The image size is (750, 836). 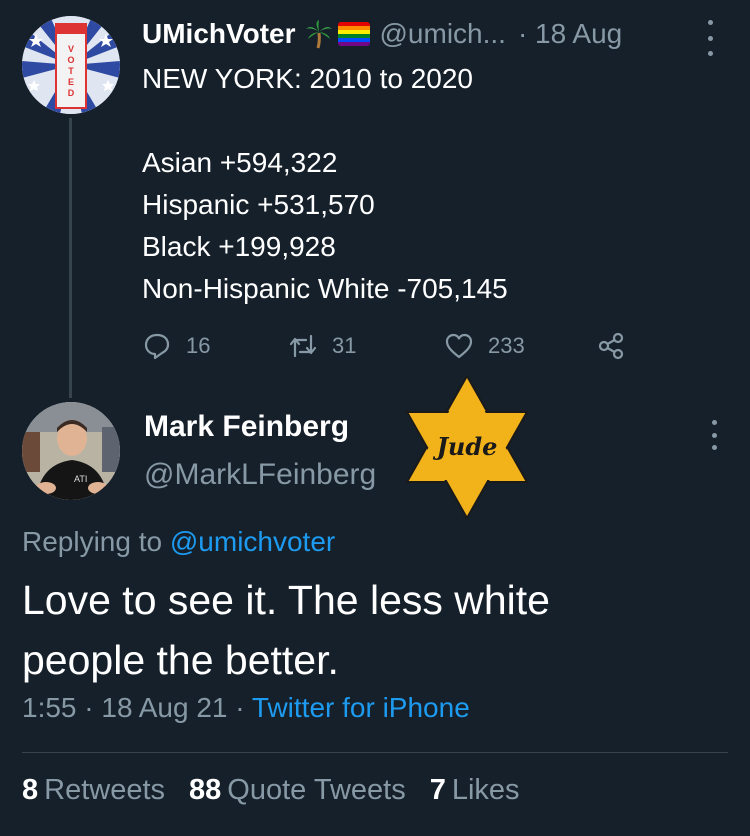 I want to click on replying-prefix: Replying to, so click(x=92, y=541).